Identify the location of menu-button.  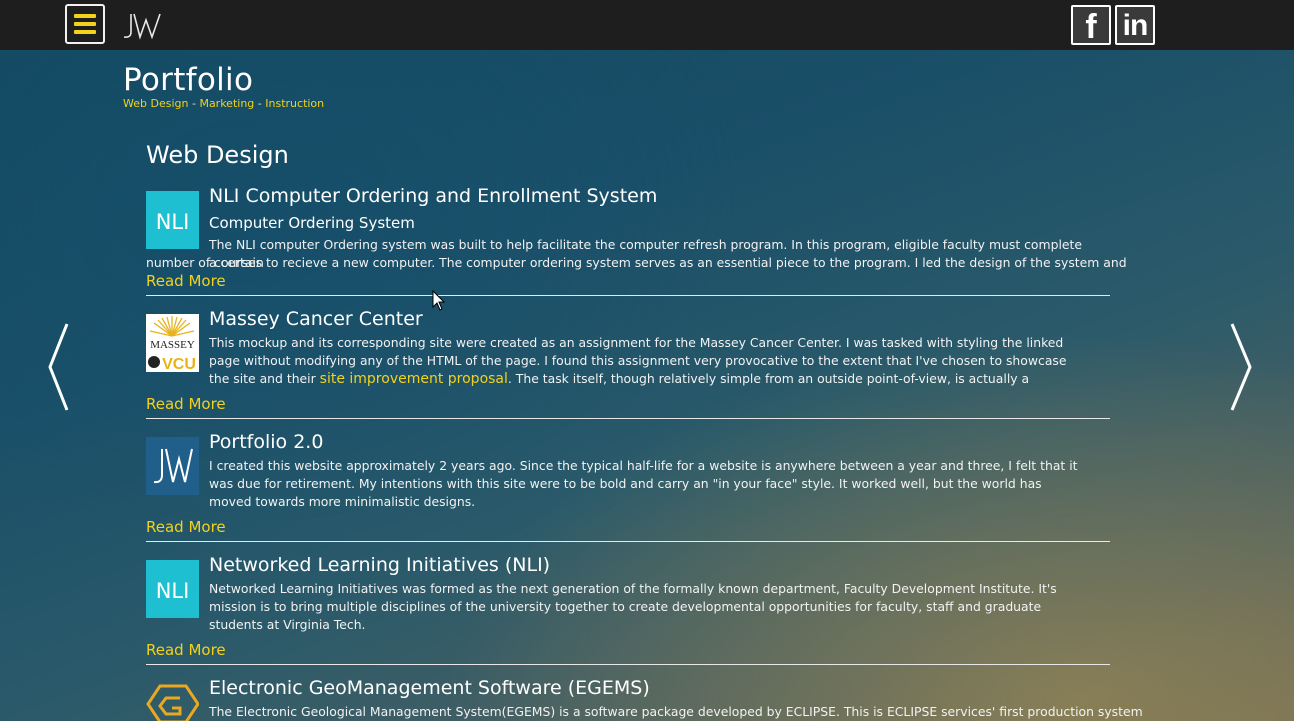
(85, 24).